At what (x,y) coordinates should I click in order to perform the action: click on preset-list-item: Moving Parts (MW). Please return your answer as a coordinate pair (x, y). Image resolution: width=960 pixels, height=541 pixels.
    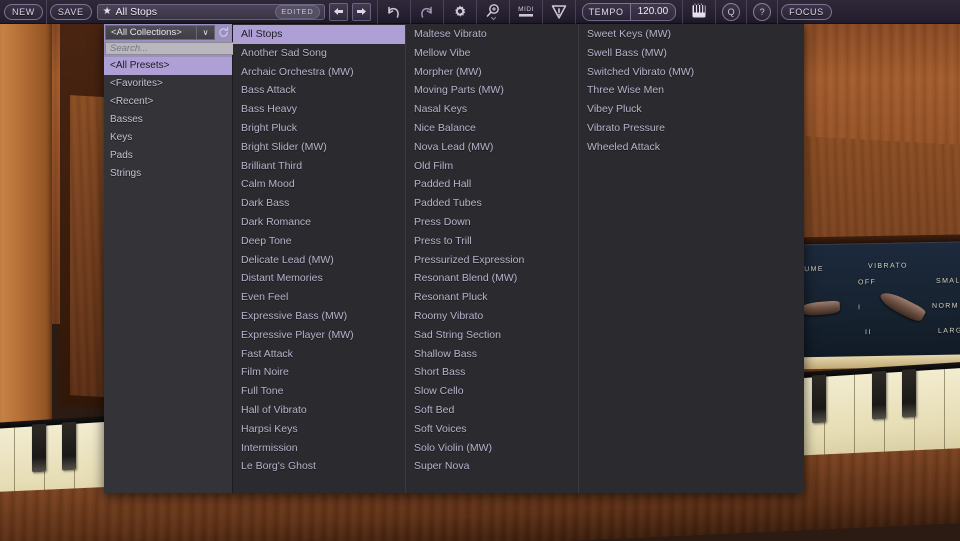
    Looking at the image, I should click on (492, 90).